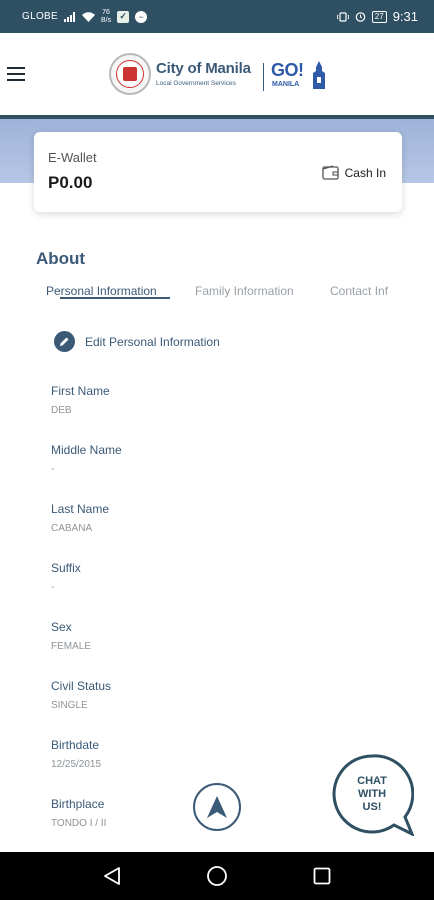 This screenshot has width=434, height=900. I want to click on about-heading: About, so click(61, 258).